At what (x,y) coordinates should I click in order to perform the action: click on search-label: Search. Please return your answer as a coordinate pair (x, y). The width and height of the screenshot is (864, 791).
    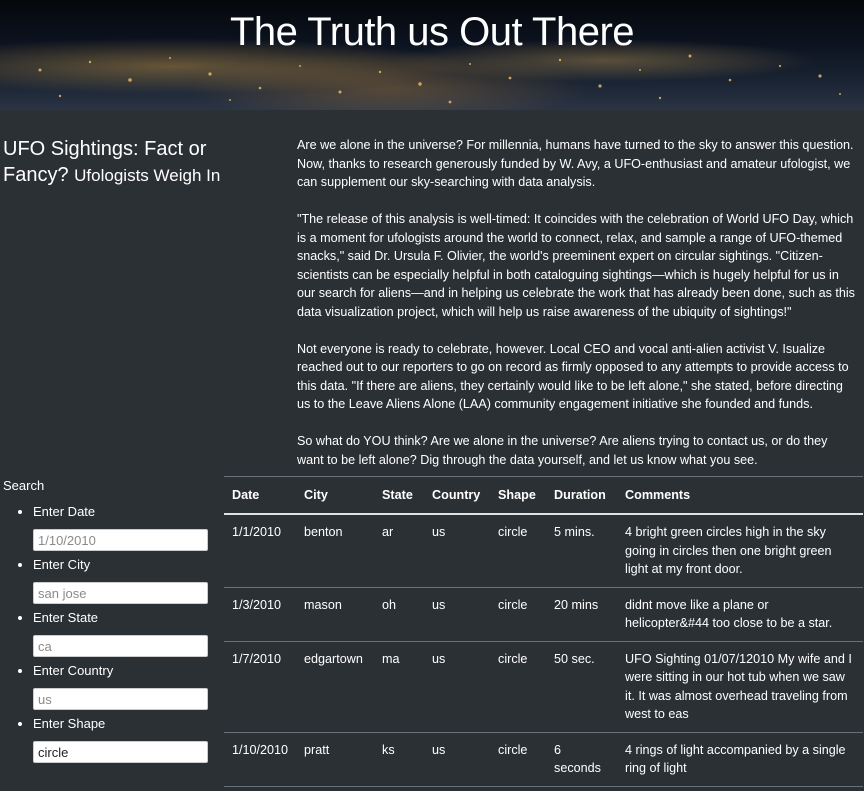
    Looking at the image, I should click on (24, 485).